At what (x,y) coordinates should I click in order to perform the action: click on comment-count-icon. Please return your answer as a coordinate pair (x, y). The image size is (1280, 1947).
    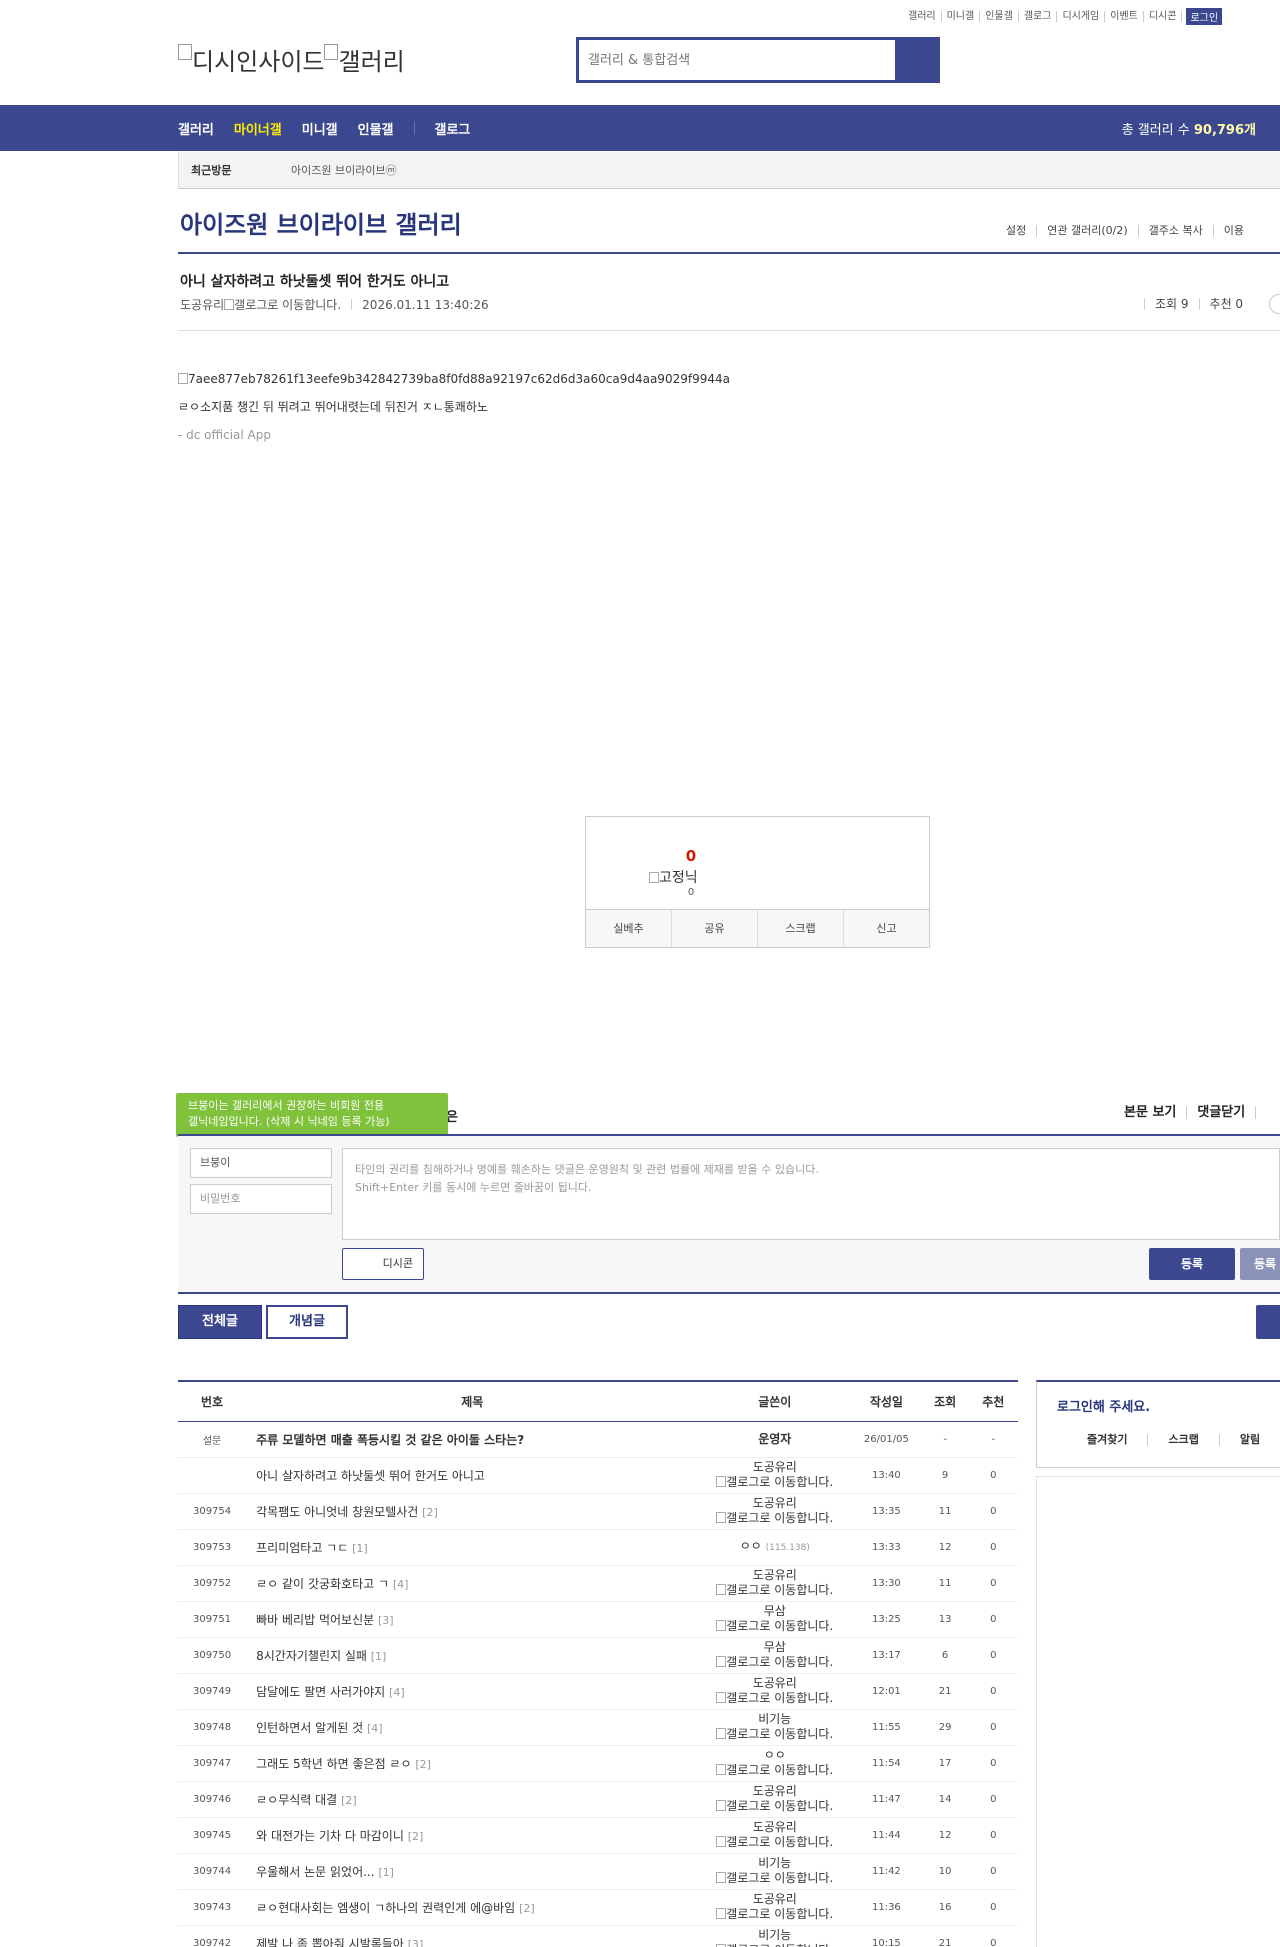
    Looking at the image, I should click on (1274, 304).